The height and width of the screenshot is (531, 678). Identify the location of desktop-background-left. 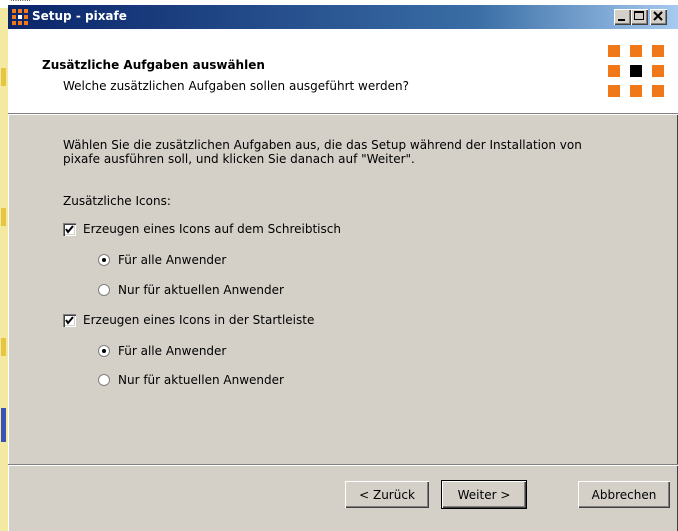
(4, 269).